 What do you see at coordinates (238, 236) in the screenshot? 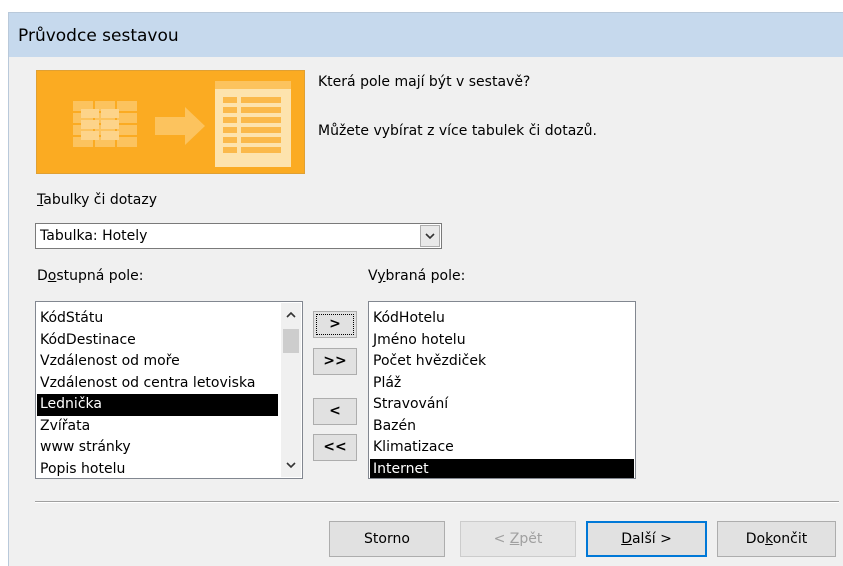
I see `tables-combobox: Tabulka: Hotely` at bounding box center [238, 236].